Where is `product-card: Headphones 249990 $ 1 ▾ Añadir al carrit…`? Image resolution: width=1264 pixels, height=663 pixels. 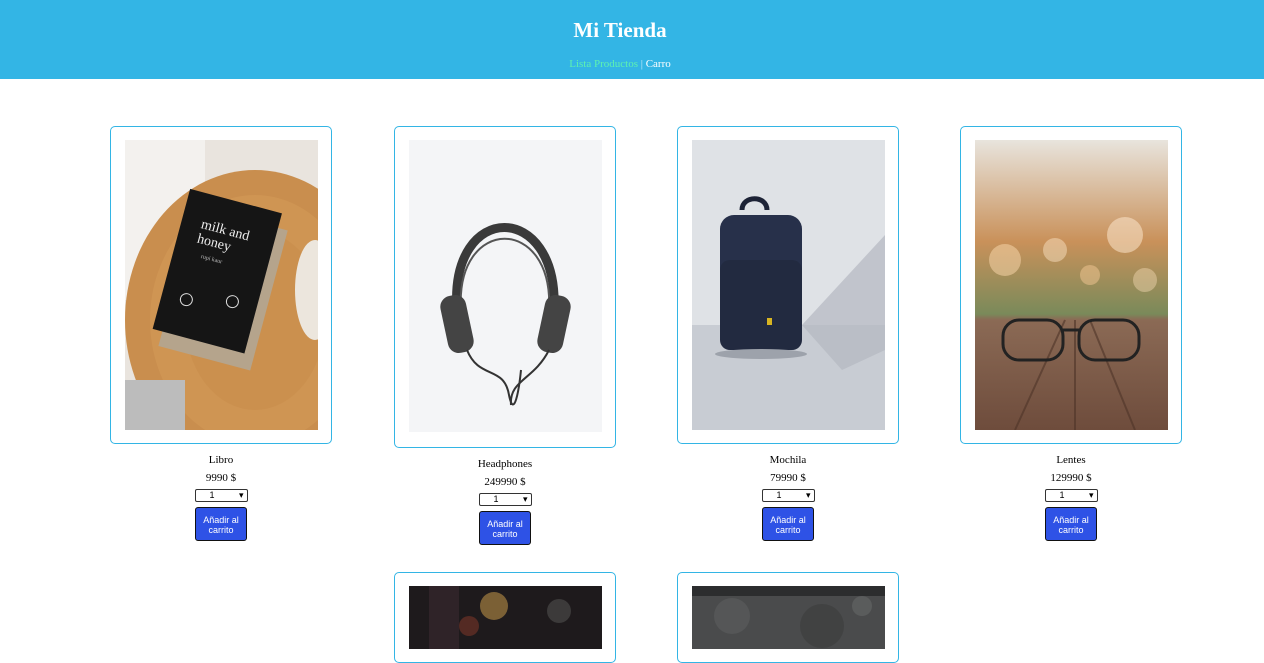
product-card: Headphones 249990 $ 1 ▾ Añadir al carrit… is located at coordinates (505, 335).